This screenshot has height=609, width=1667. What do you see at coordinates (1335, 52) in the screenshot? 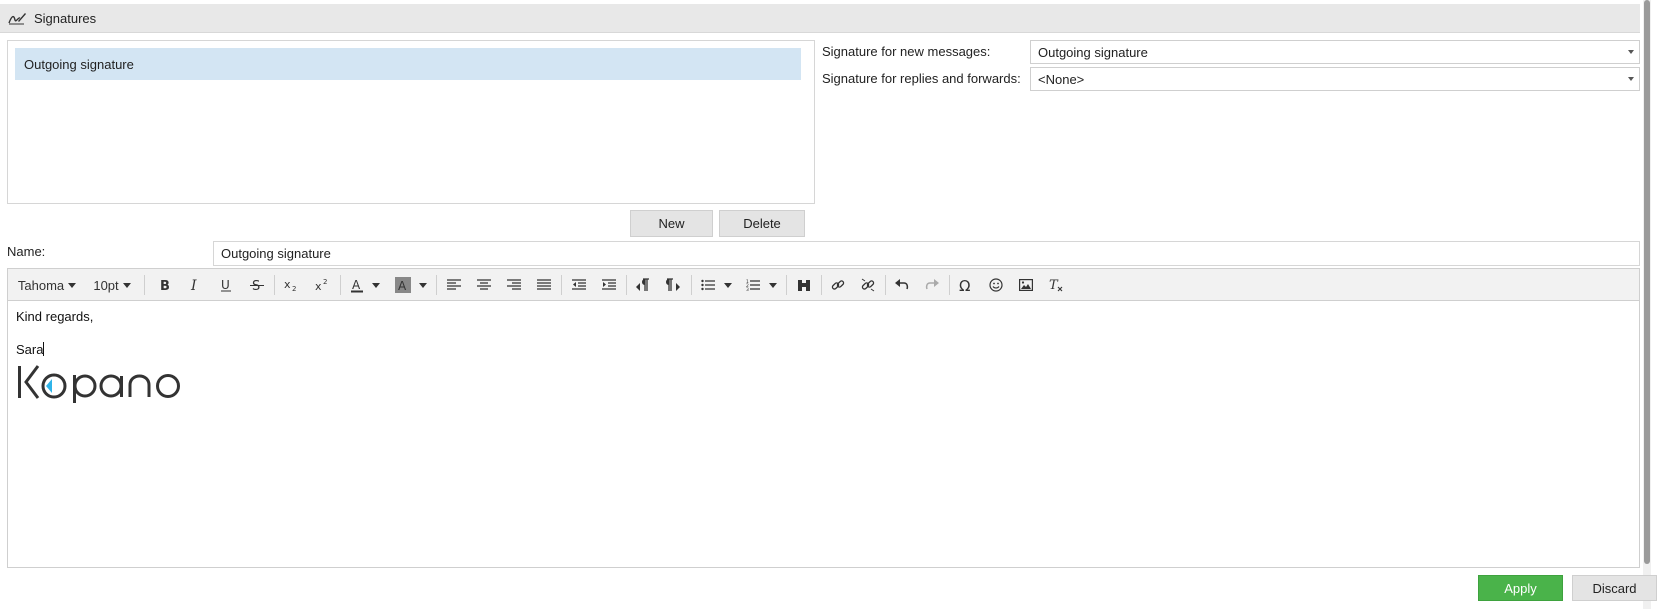
I see `new-messages-signature-select: Outgoing signature` at bounding box center [1335, 52].